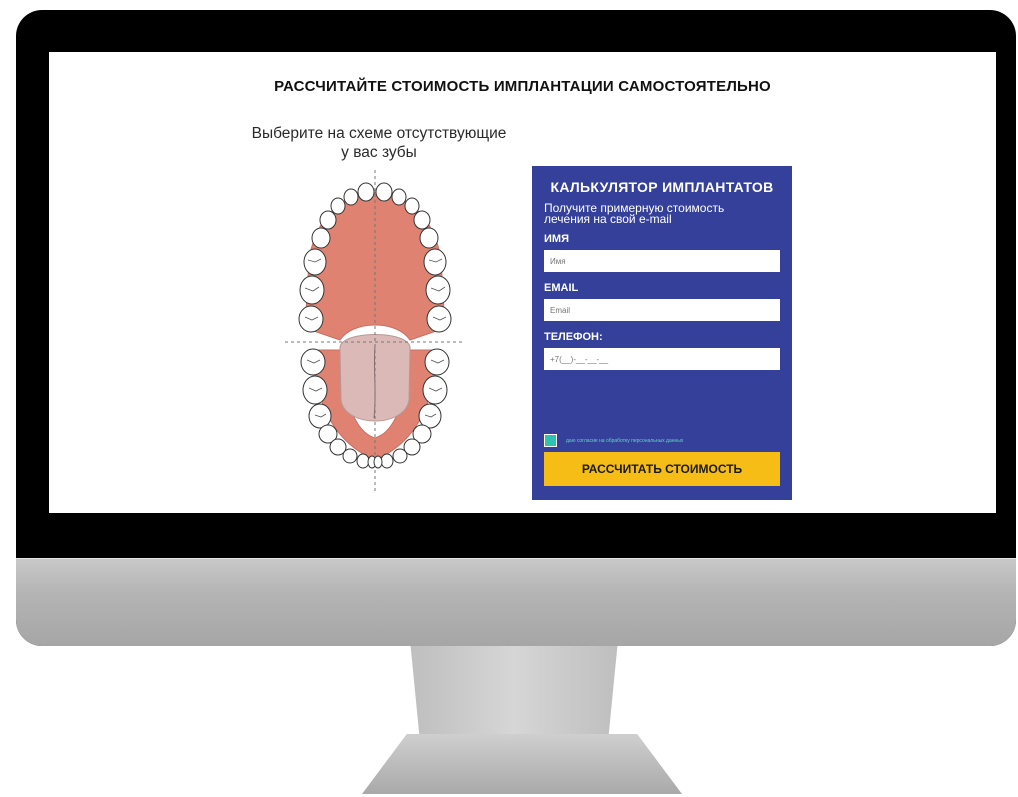  Describe the element at coordinates (561, 288) in the screenshot. I see `email-label: EMAIL` at that location.